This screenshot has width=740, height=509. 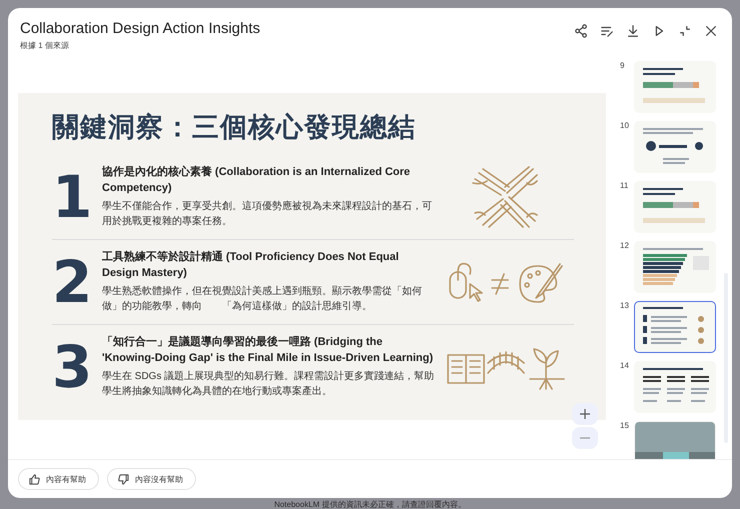 What do you see at coordinates (625, 125) in the screenshot?
I see `slide-number: 10` at bounding box center [625, 125].